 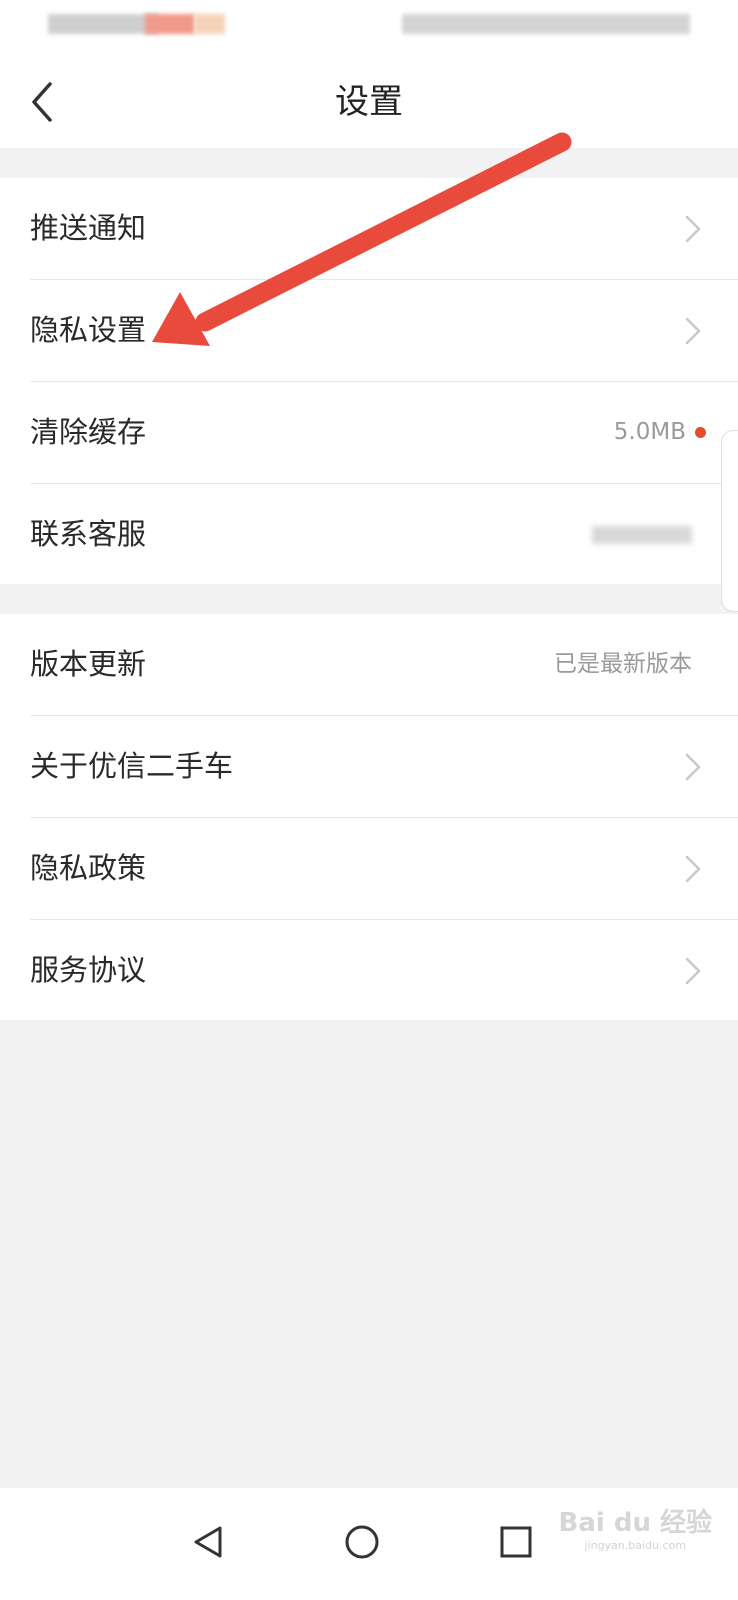 What do you see at coordinates (700, 432) in the screenshot?
I see `unread-dot` at bounding box center [700, 432].